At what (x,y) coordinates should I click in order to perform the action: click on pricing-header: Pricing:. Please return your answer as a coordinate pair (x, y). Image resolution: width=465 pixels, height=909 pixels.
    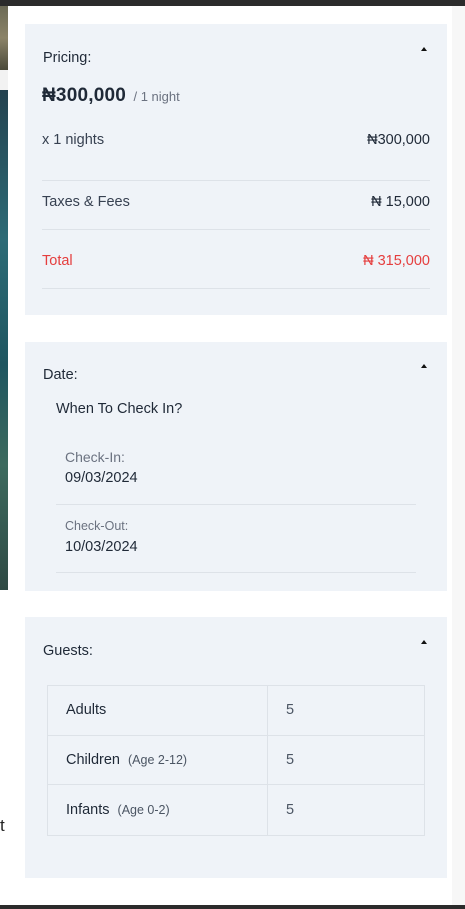
    Looking at the image, I should click on (236, 58).